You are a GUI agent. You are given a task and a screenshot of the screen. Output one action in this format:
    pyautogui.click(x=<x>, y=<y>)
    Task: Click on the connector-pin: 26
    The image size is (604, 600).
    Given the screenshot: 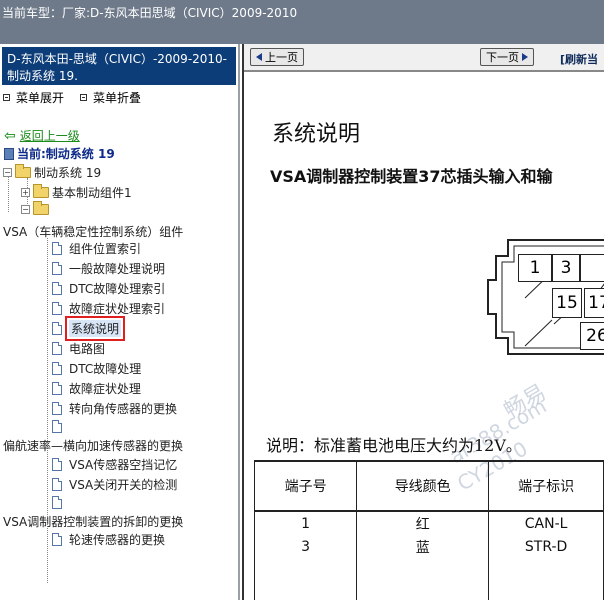 What is the action you would take?
    pyautogui.click(x=592, y=336)
    